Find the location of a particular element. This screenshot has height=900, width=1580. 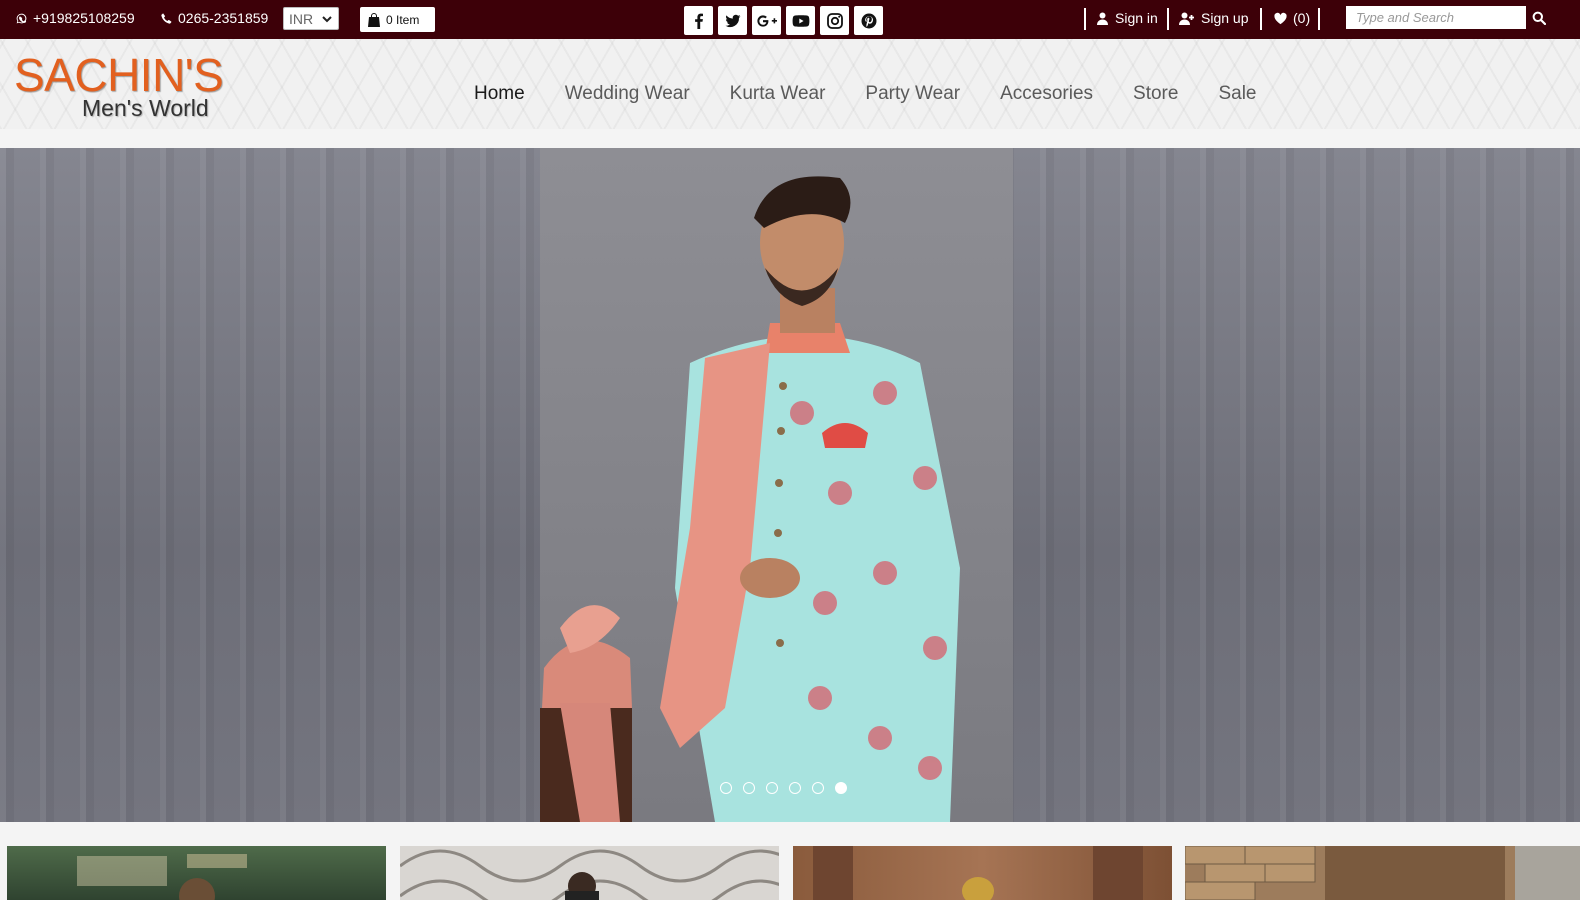

cart-button: 0 Item is located at coordinates (397, 19).